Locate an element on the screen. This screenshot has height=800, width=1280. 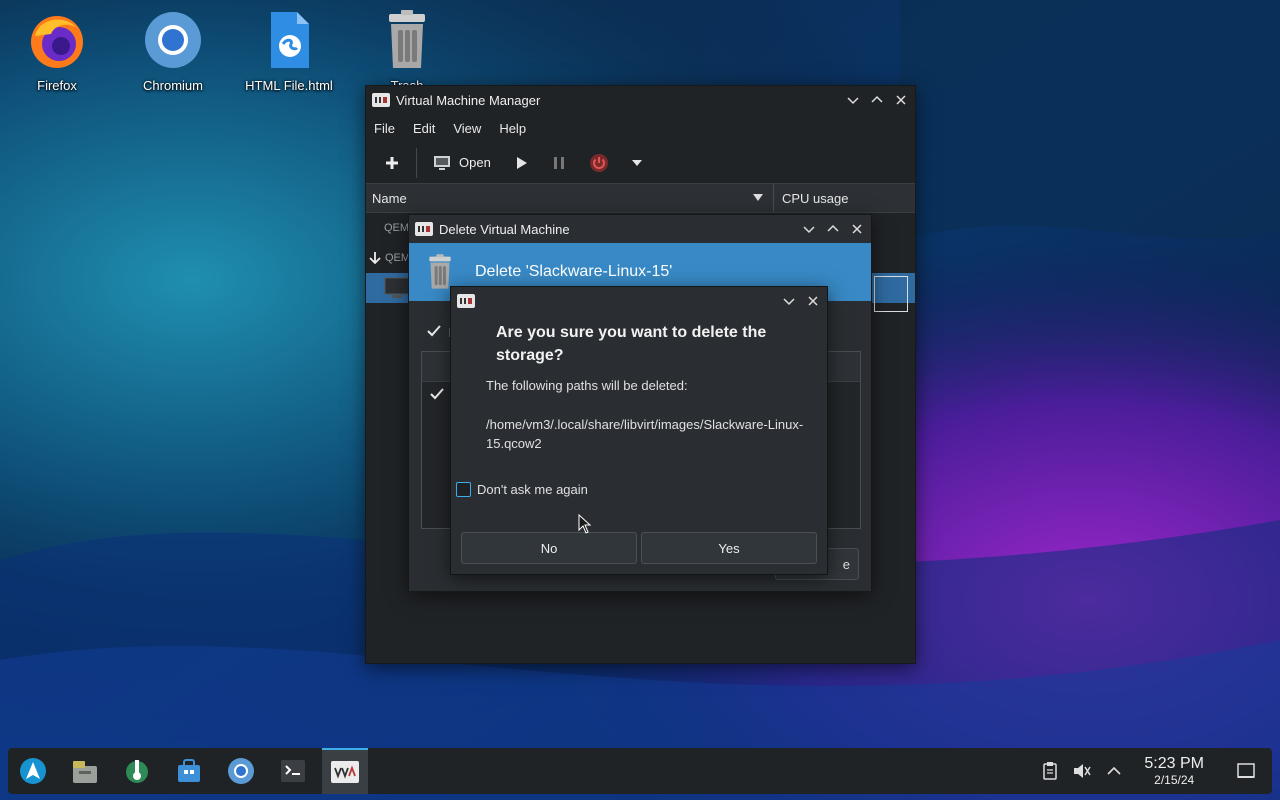
desktop-icon-label: HTML File.html is located at coordinates (289, 85).